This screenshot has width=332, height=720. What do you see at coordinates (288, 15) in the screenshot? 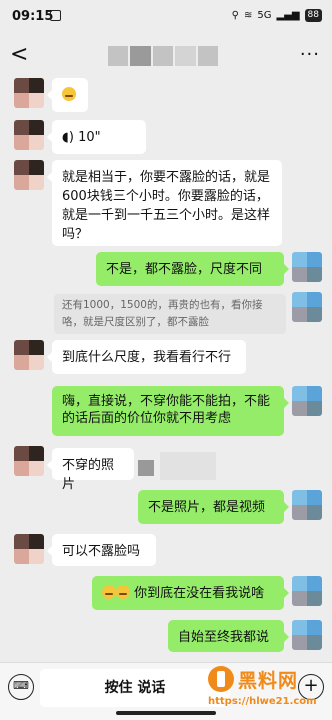
I see `signal-icon: ▂▄▆` at bounding box center [288, 15].